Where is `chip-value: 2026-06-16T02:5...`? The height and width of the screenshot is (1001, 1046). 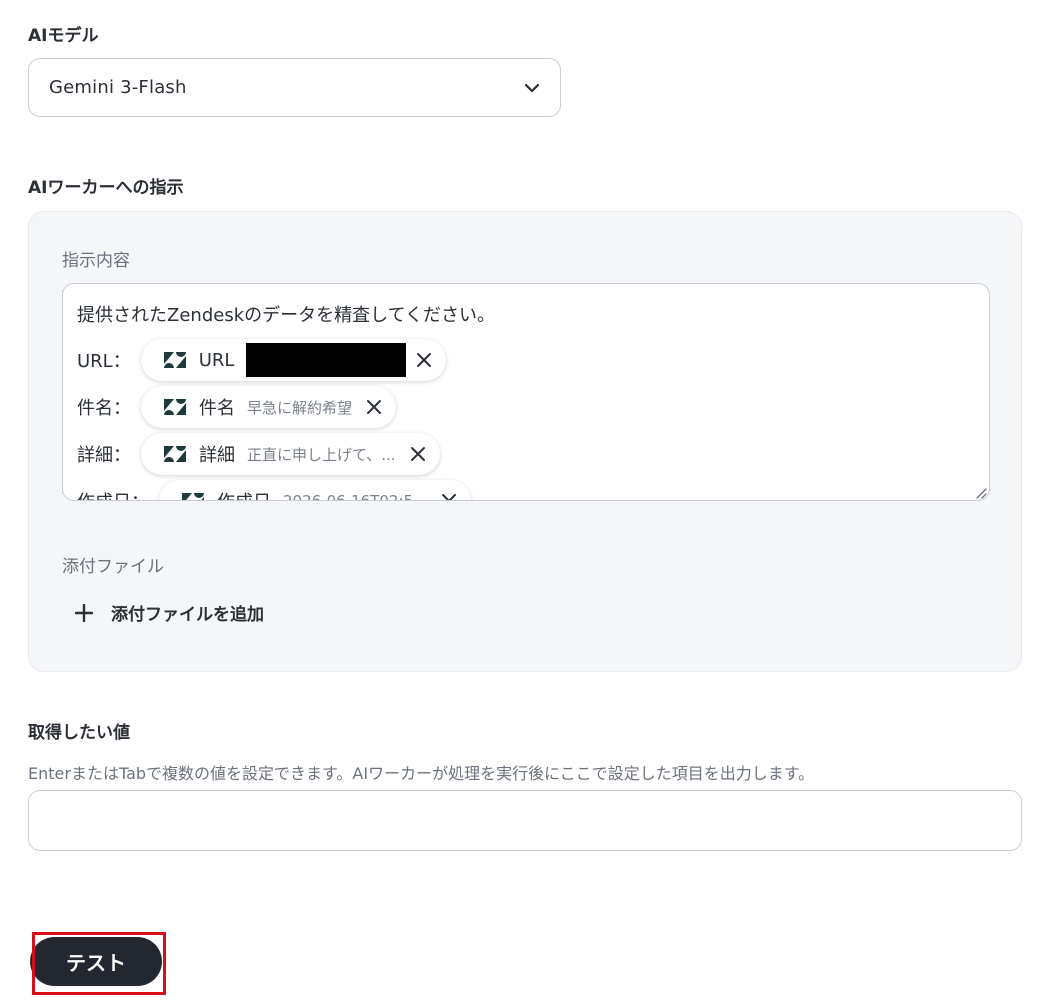
chip-value: 2026-06-16T02:5... is located at coordinates (355, 496).